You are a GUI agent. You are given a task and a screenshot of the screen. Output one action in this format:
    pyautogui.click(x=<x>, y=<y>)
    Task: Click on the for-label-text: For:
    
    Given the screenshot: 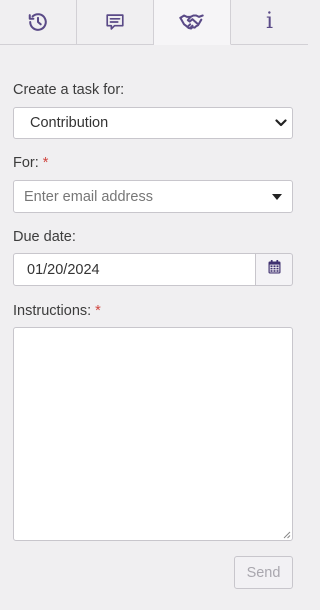 What is the action you would take?
    pyautogui.click(x=26, y=163)
    